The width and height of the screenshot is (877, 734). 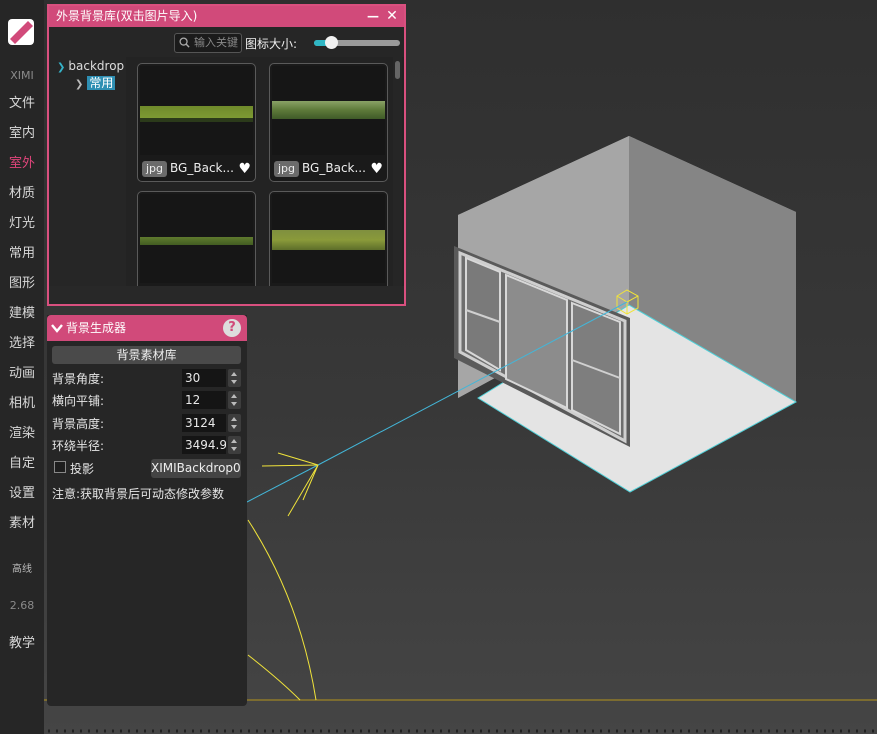 What do you see at coordinates (22, 344) in the screenshot?
I see `sidebar-item-select: 选择` at bounding box center [22, 344].